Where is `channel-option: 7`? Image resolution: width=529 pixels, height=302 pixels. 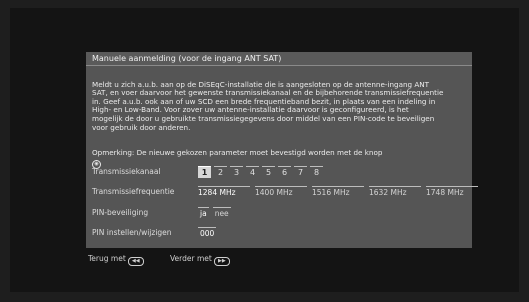 channel-option: 7 is located at coordinates (300, 172).